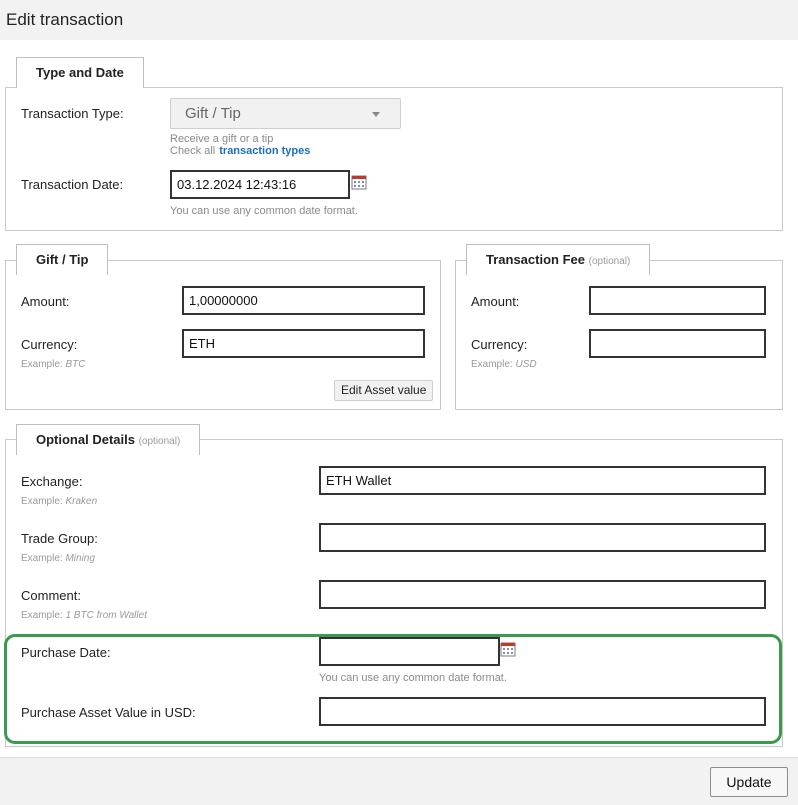 The image size is (798, 805). Describe the element at coordinates (384, 390) in the screenshot. I see `edit-asset-value-button: Edit Asset value` at that location.